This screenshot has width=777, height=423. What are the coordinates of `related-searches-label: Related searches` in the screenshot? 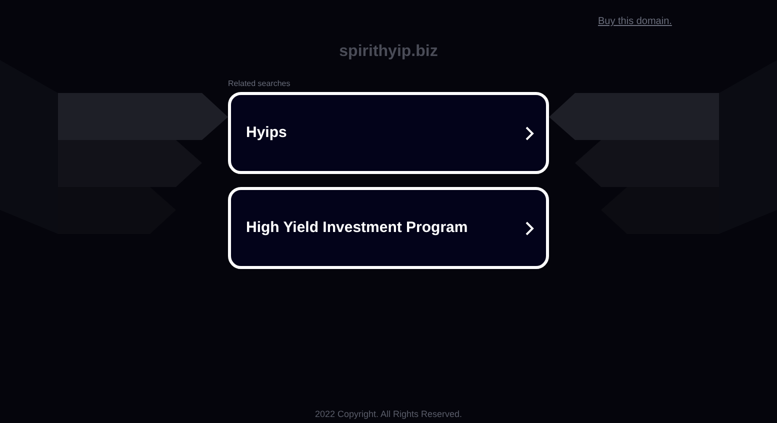 It's located at (260, 84).